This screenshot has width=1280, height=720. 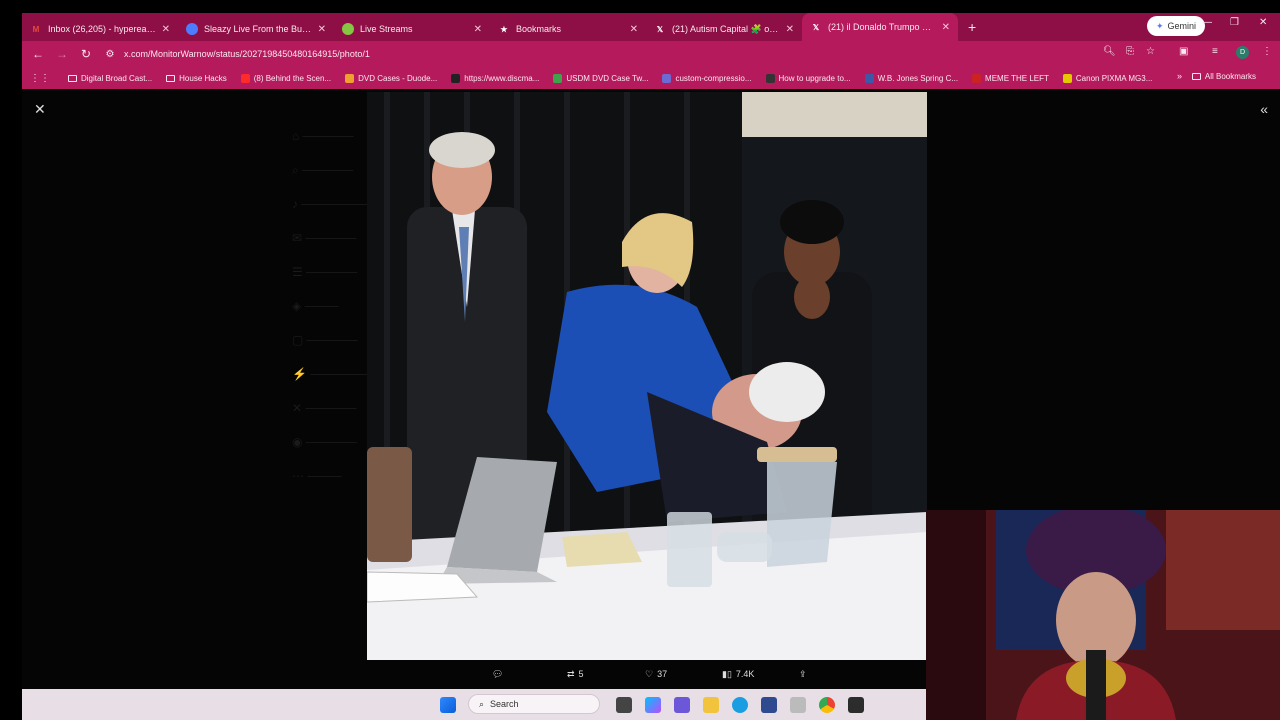 I want to click on browser-tab: 𝕏 (21) il Donaldo Trumpo on X: "... ✕, so click(x=880, y=27).